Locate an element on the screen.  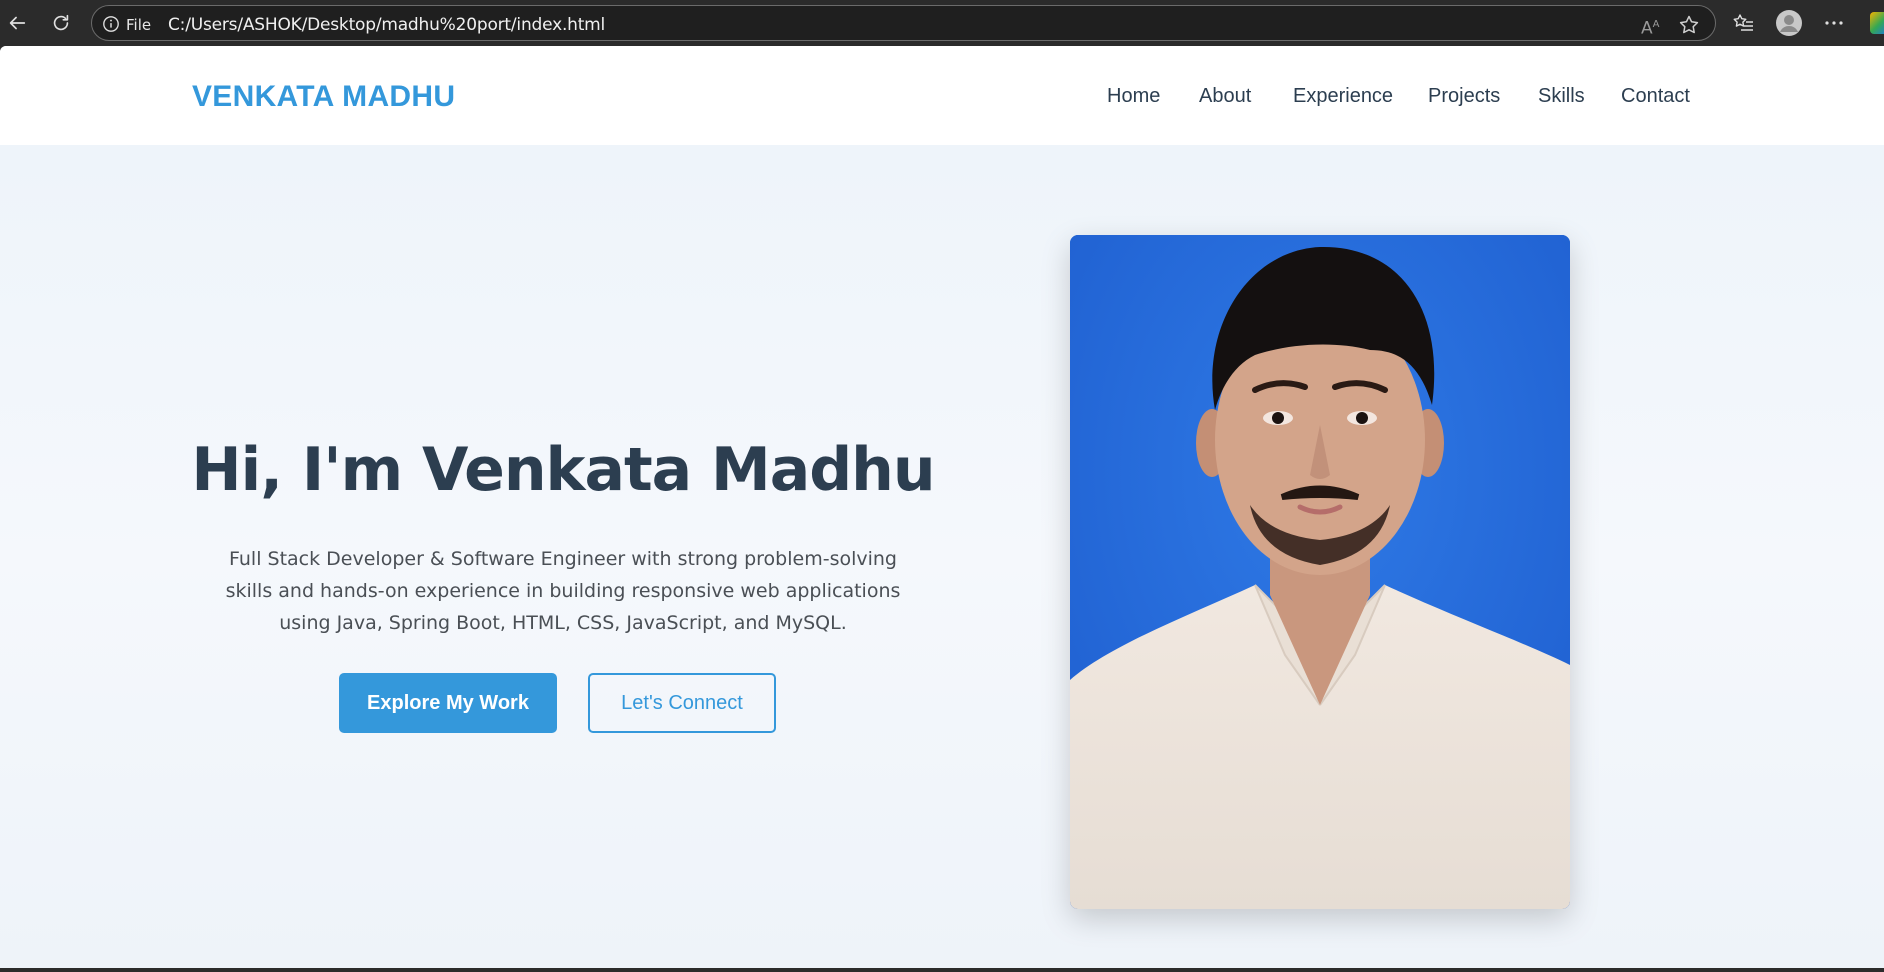
favorites-list-icon is located at coordinates (1744, 23).